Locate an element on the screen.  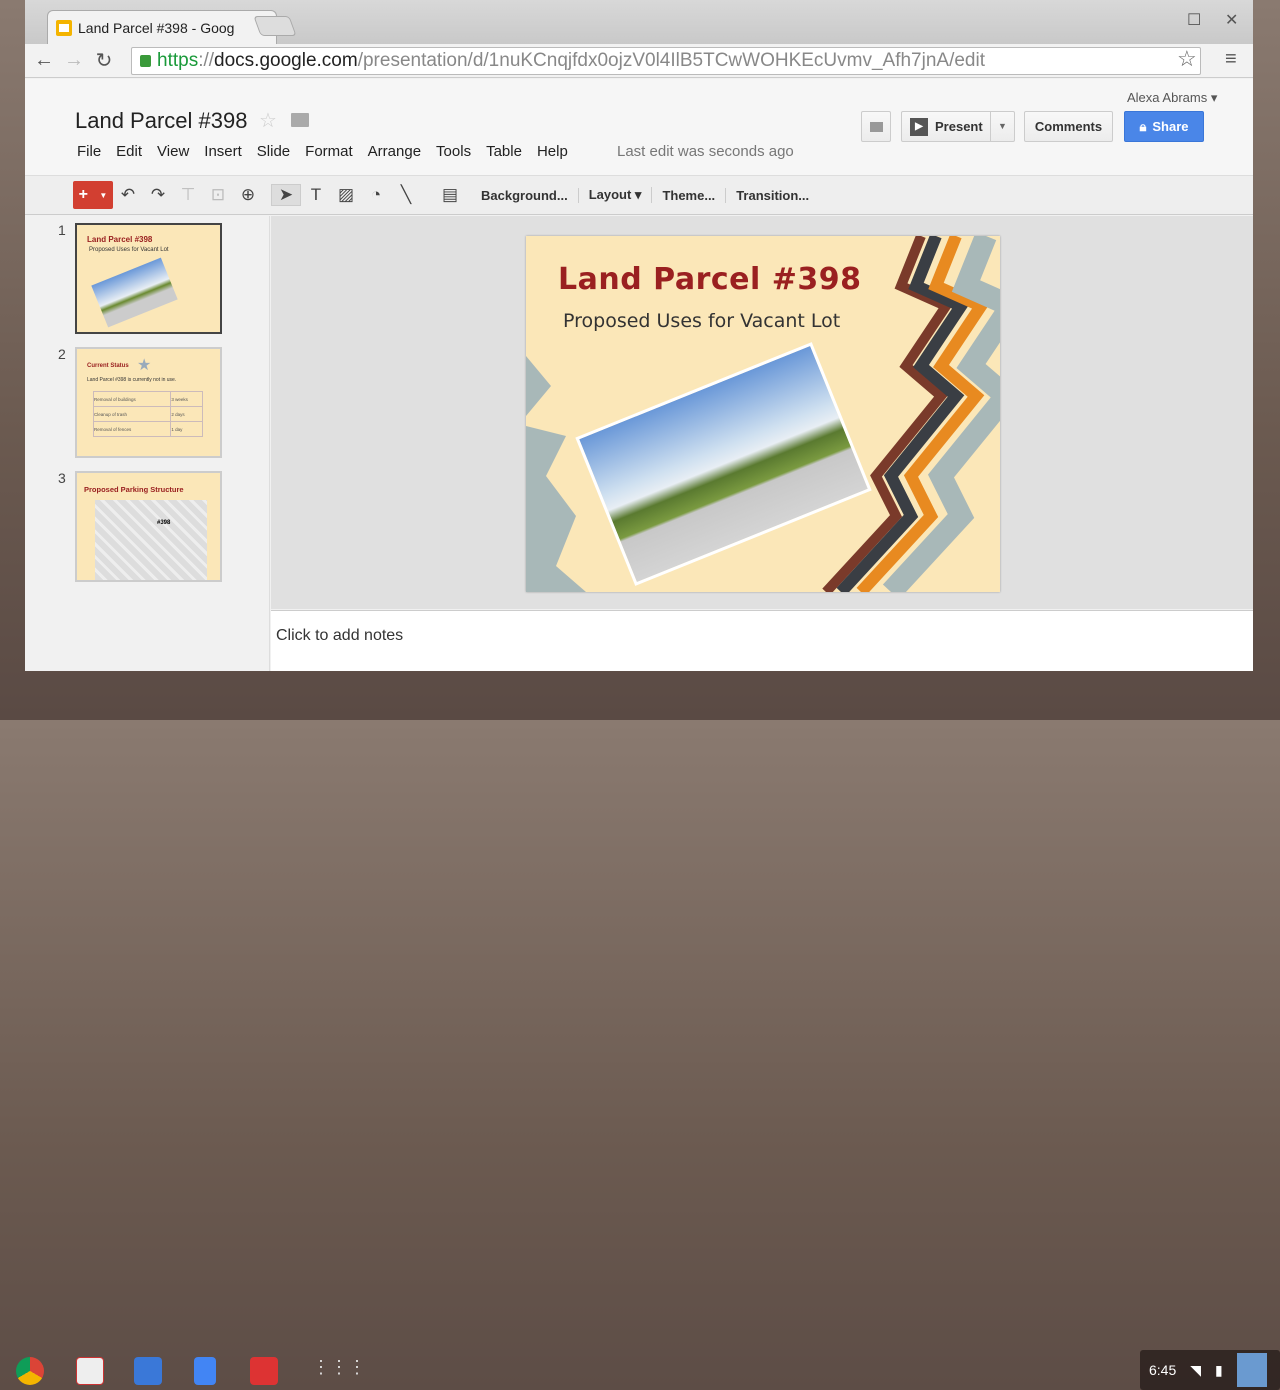
menu-file: File is located at coordinates (89, 151).